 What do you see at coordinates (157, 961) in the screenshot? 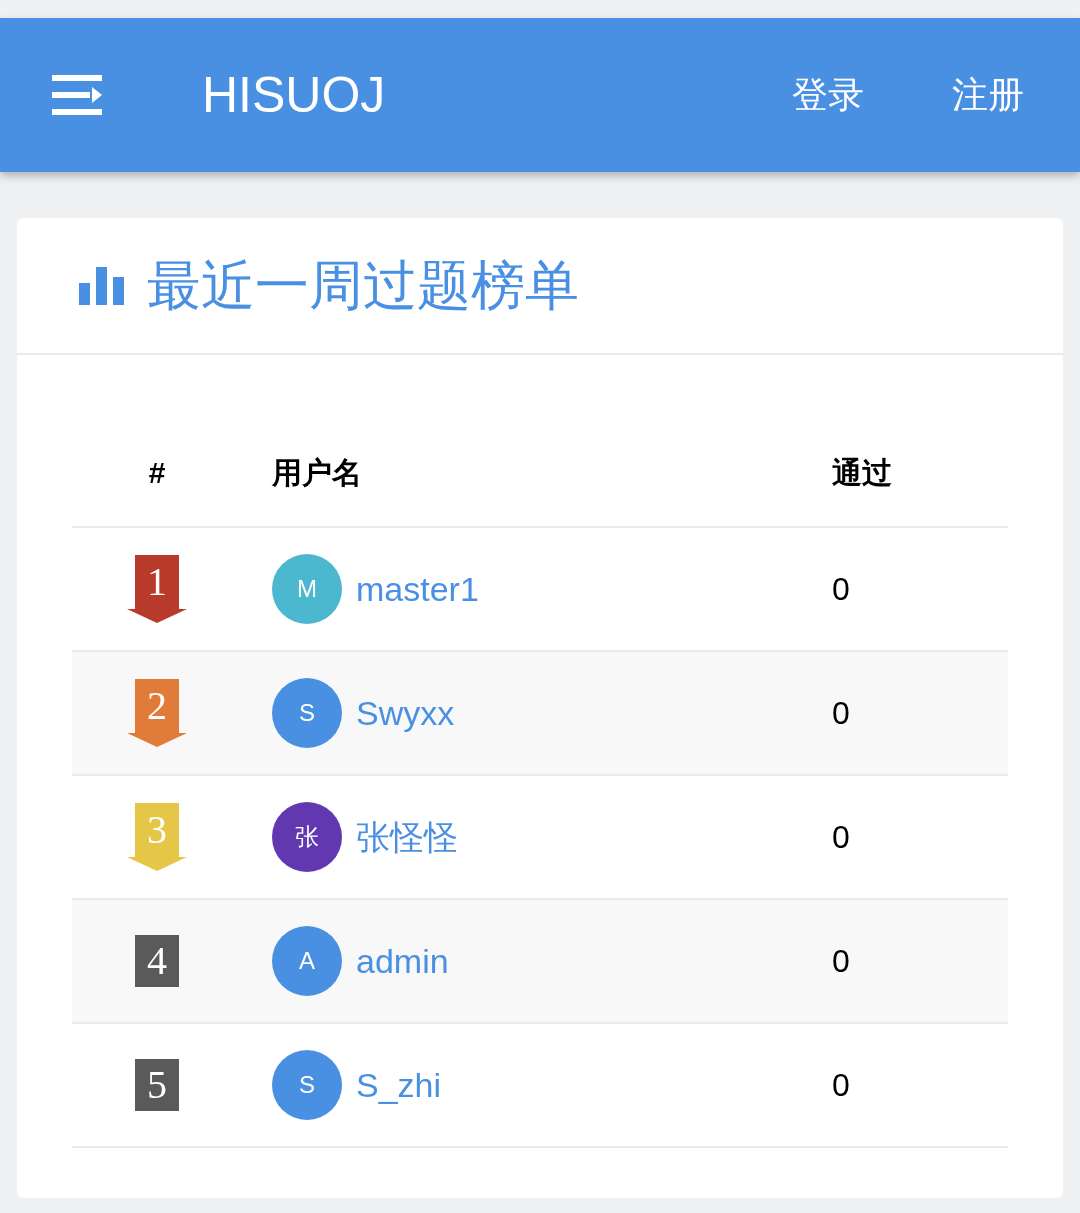
I see `rank-badge: 4` at bounding box center [157, 961].